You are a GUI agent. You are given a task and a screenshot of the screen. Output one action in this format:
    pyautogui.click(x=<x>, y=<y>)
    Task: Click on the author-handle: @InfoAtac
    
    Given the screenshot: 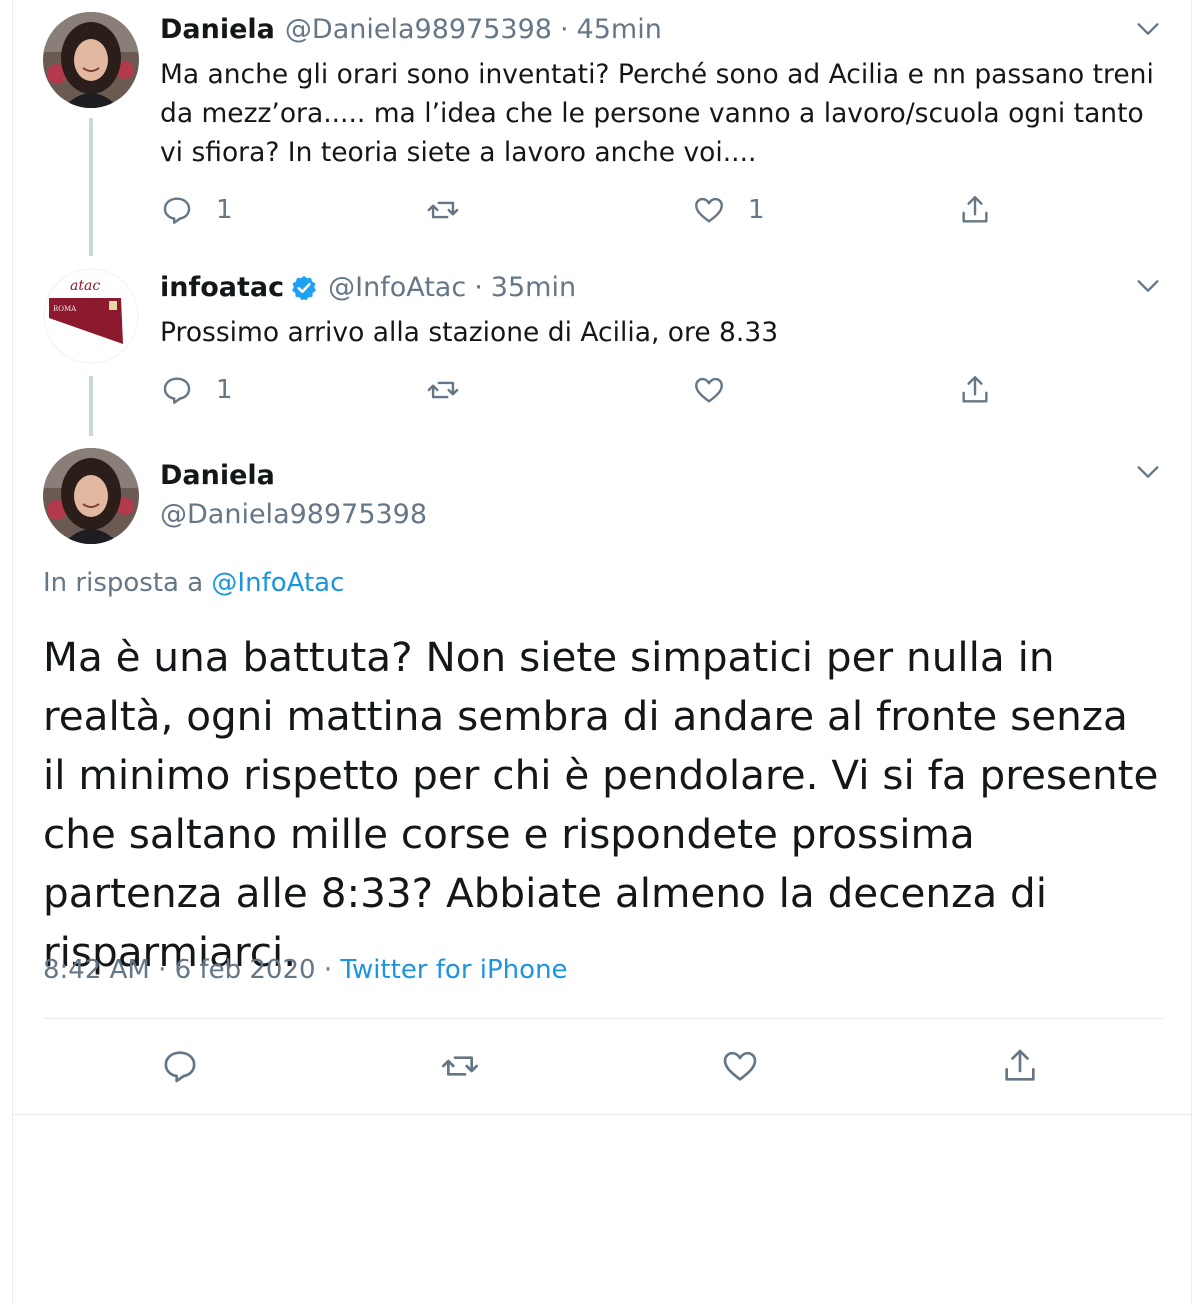 What is the action you would take?
    pyautogui.click(x=397, y=287)
    